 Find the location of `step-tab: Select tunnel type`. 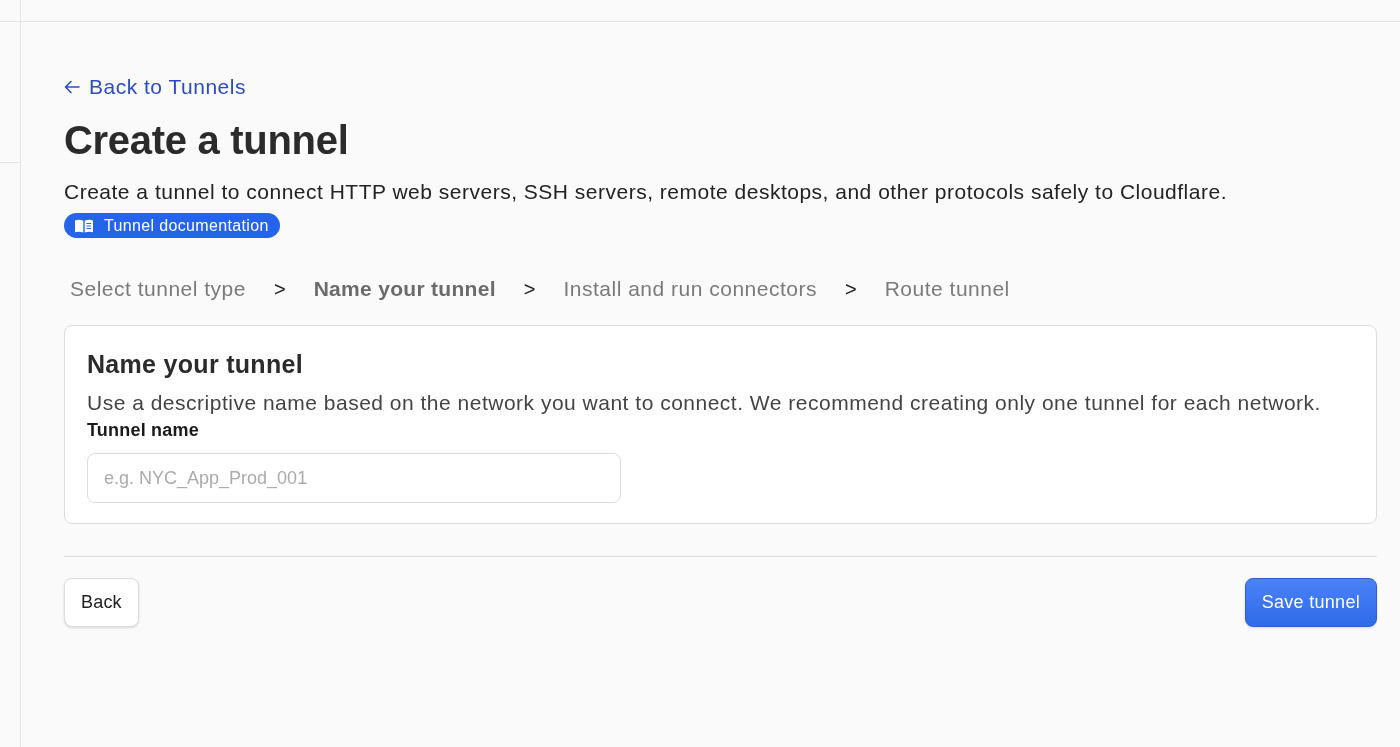

step-tab: Select tunnel type is located at coordinates (158, 289).